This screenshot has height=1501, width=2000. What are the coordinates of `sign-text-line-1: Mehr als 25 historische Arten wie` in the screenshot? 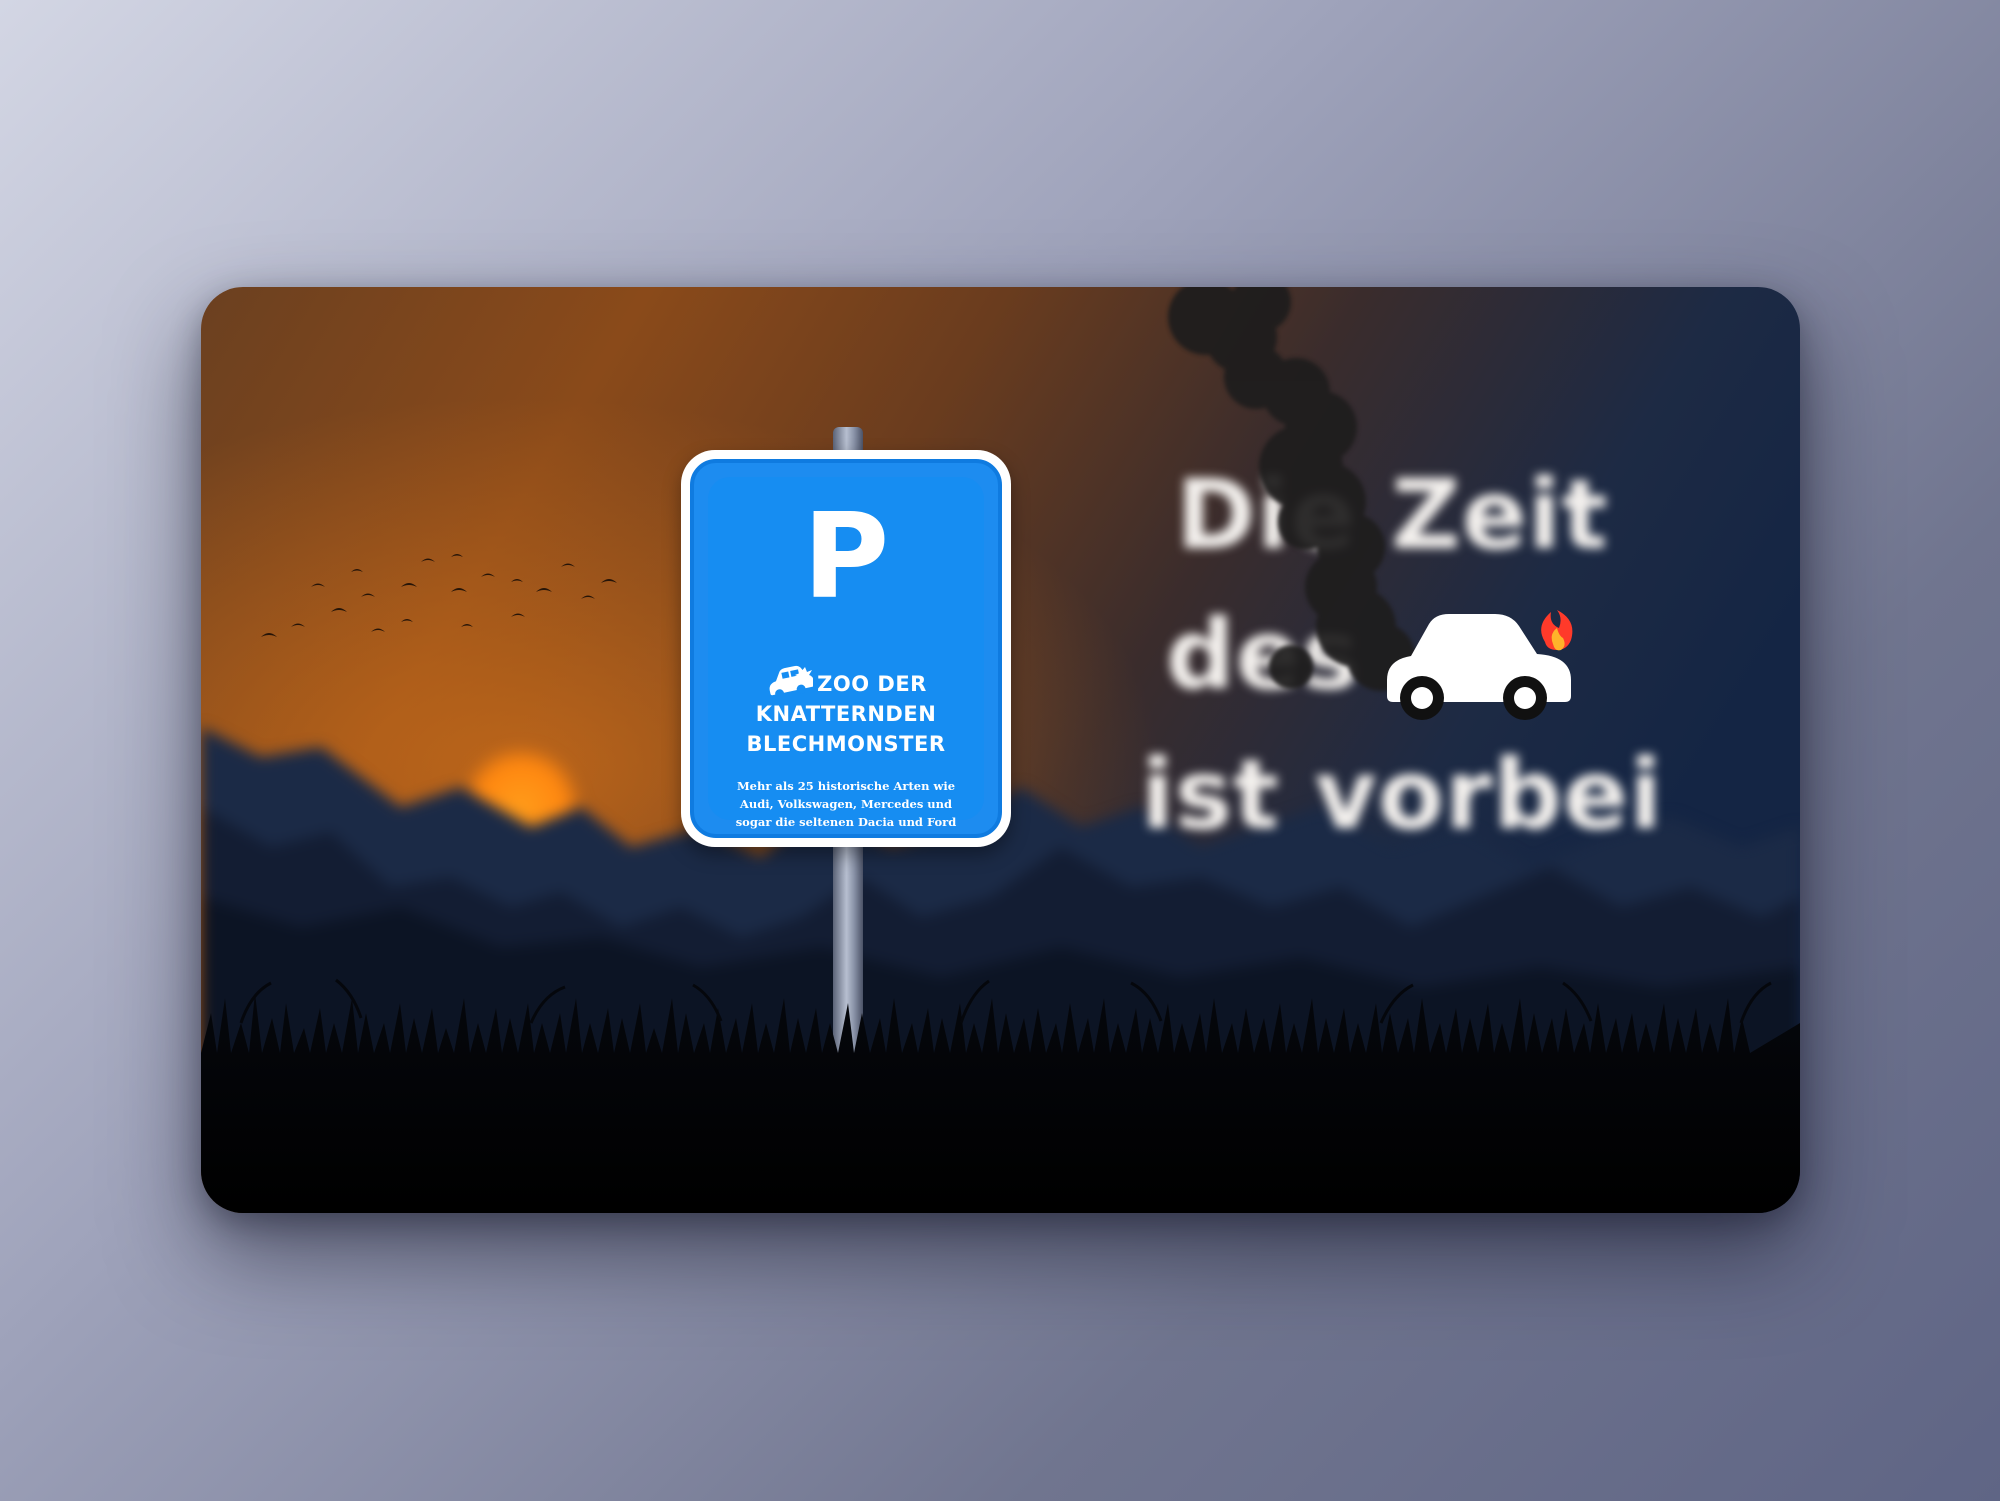 It's located at (846, 786).